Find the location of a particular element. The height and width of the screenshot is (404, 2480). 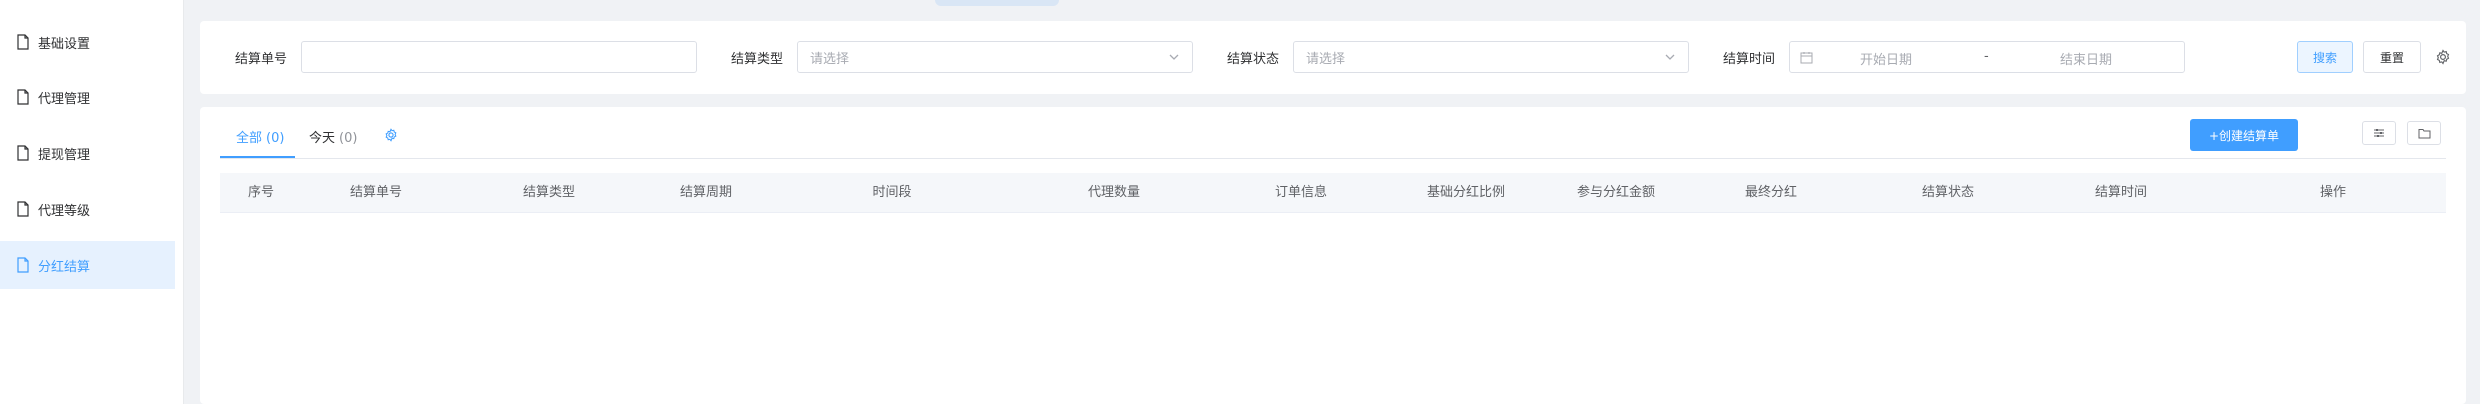

create-settlement-button: +创建结算单 is located at coordinates (2244, 135).